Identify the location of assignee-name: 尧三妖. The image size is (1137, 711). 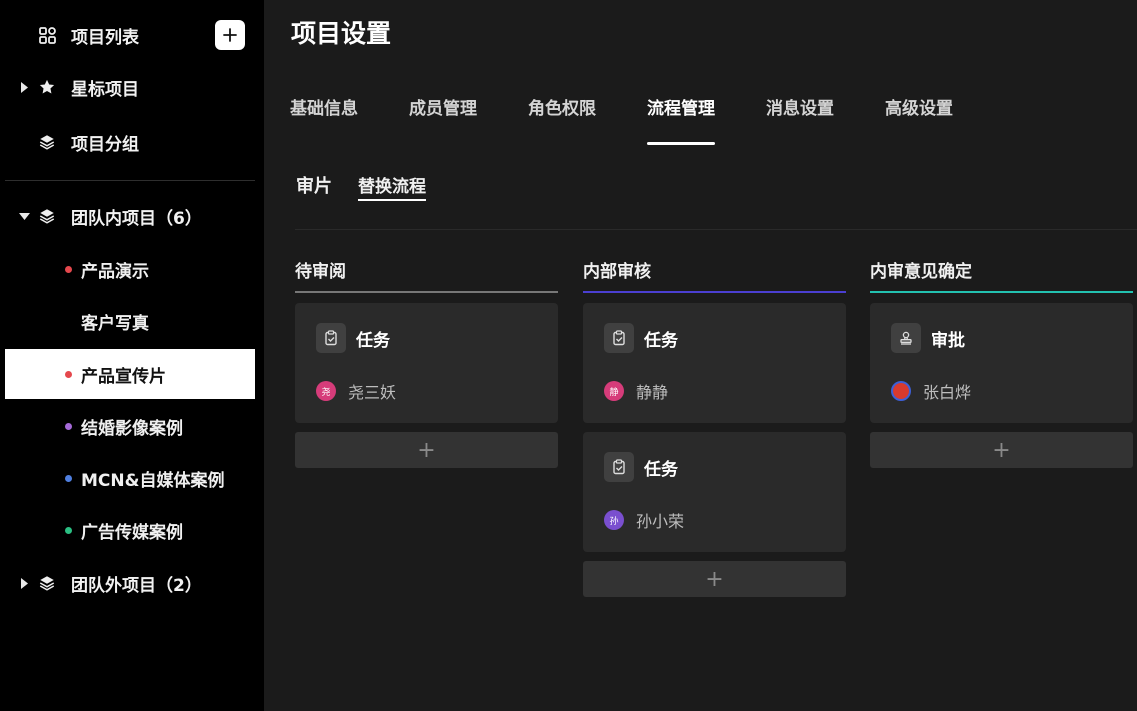
(372, 392).